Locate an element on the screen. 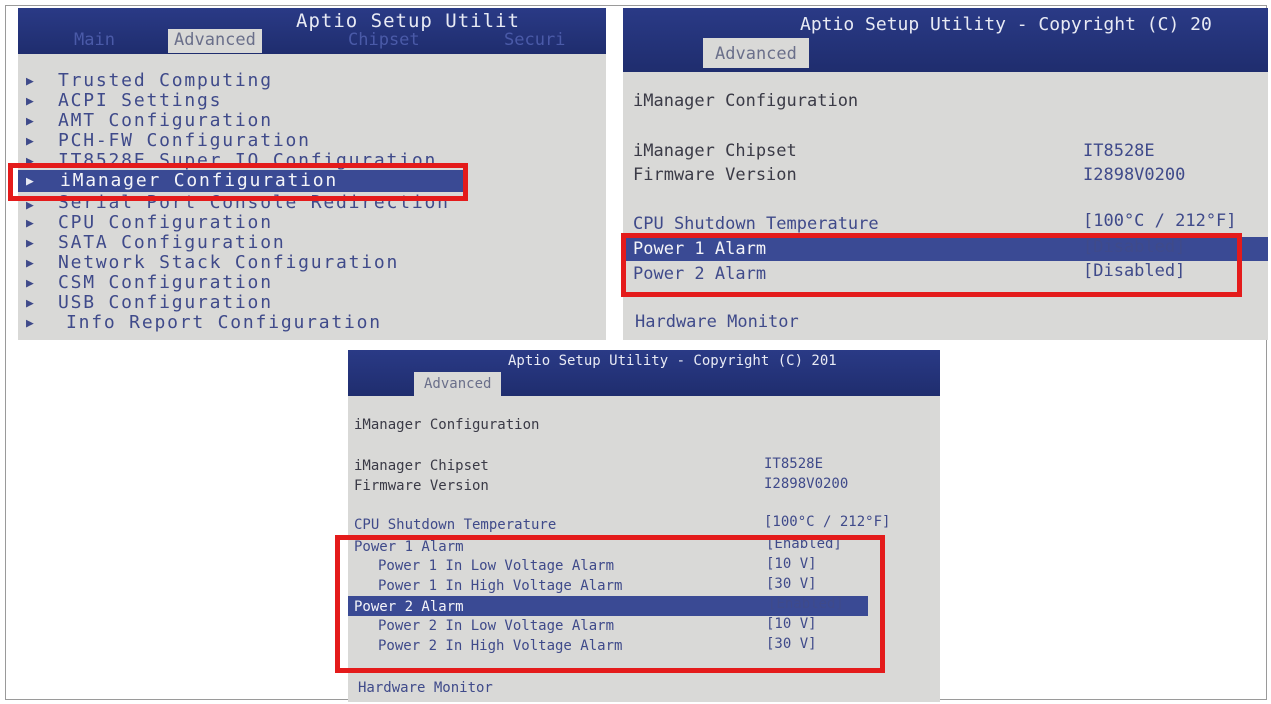 This screenshot has height=704, width=1271. highlight-box-imanager is located at coordinates (238, 182).